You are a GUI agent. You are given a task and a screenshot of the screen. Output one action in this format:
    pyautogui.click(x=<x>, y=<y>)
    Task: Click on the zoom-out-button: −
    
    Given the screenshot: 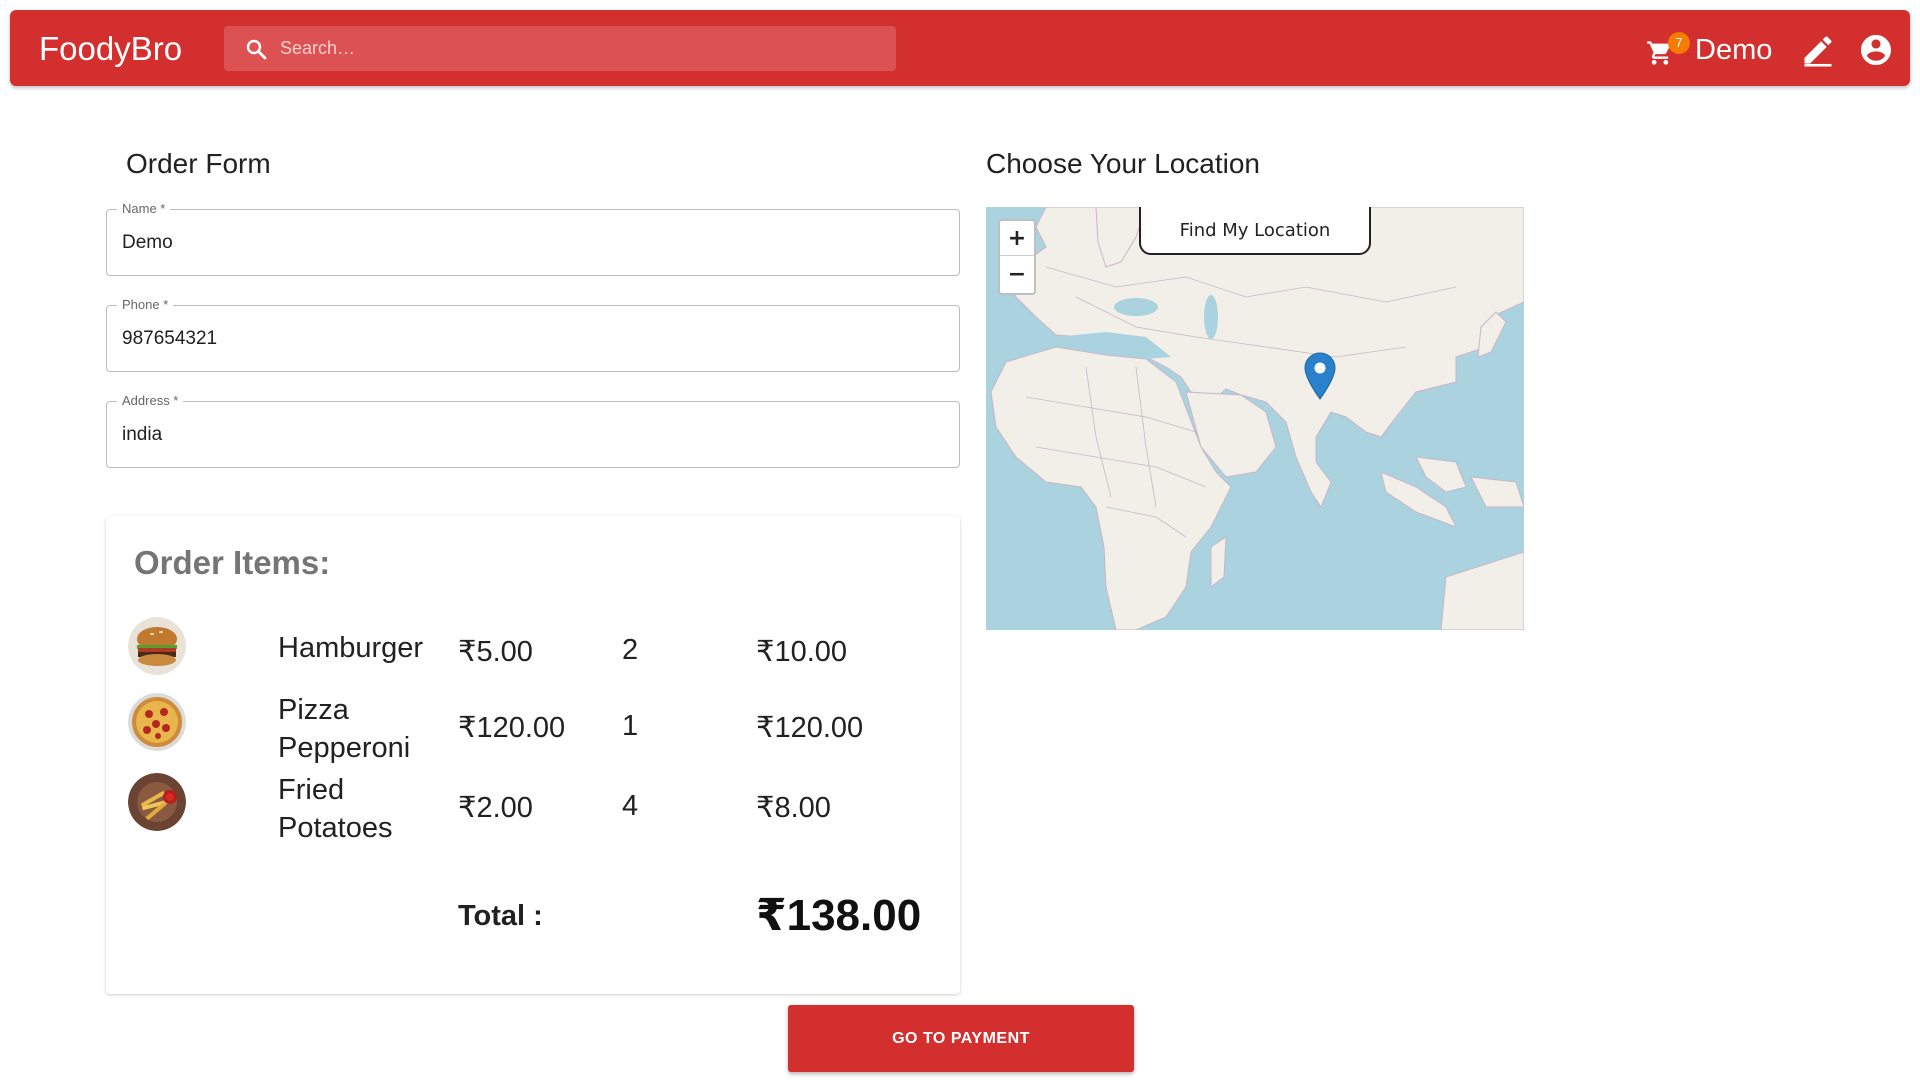 What is the action you would take?
    pyautogui.click(x=1017, y=274)
    